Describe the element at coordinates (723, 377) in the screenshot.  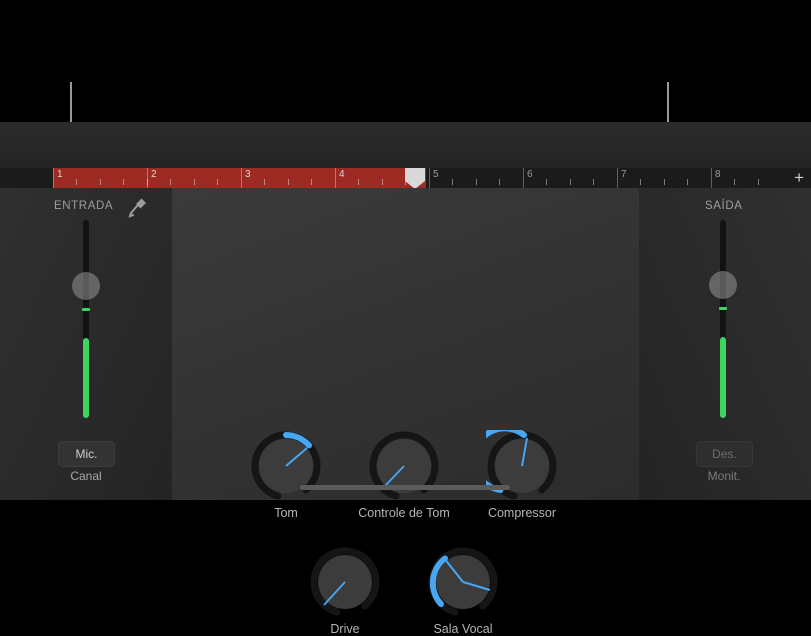
I see `output-level-meter` at that location.